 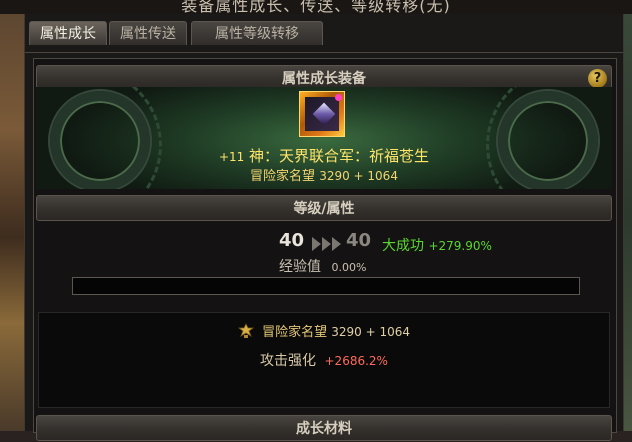 I want to click on fame-stat-line: 冒险家名望 3290 + 1064, so click(x=324, y=330).